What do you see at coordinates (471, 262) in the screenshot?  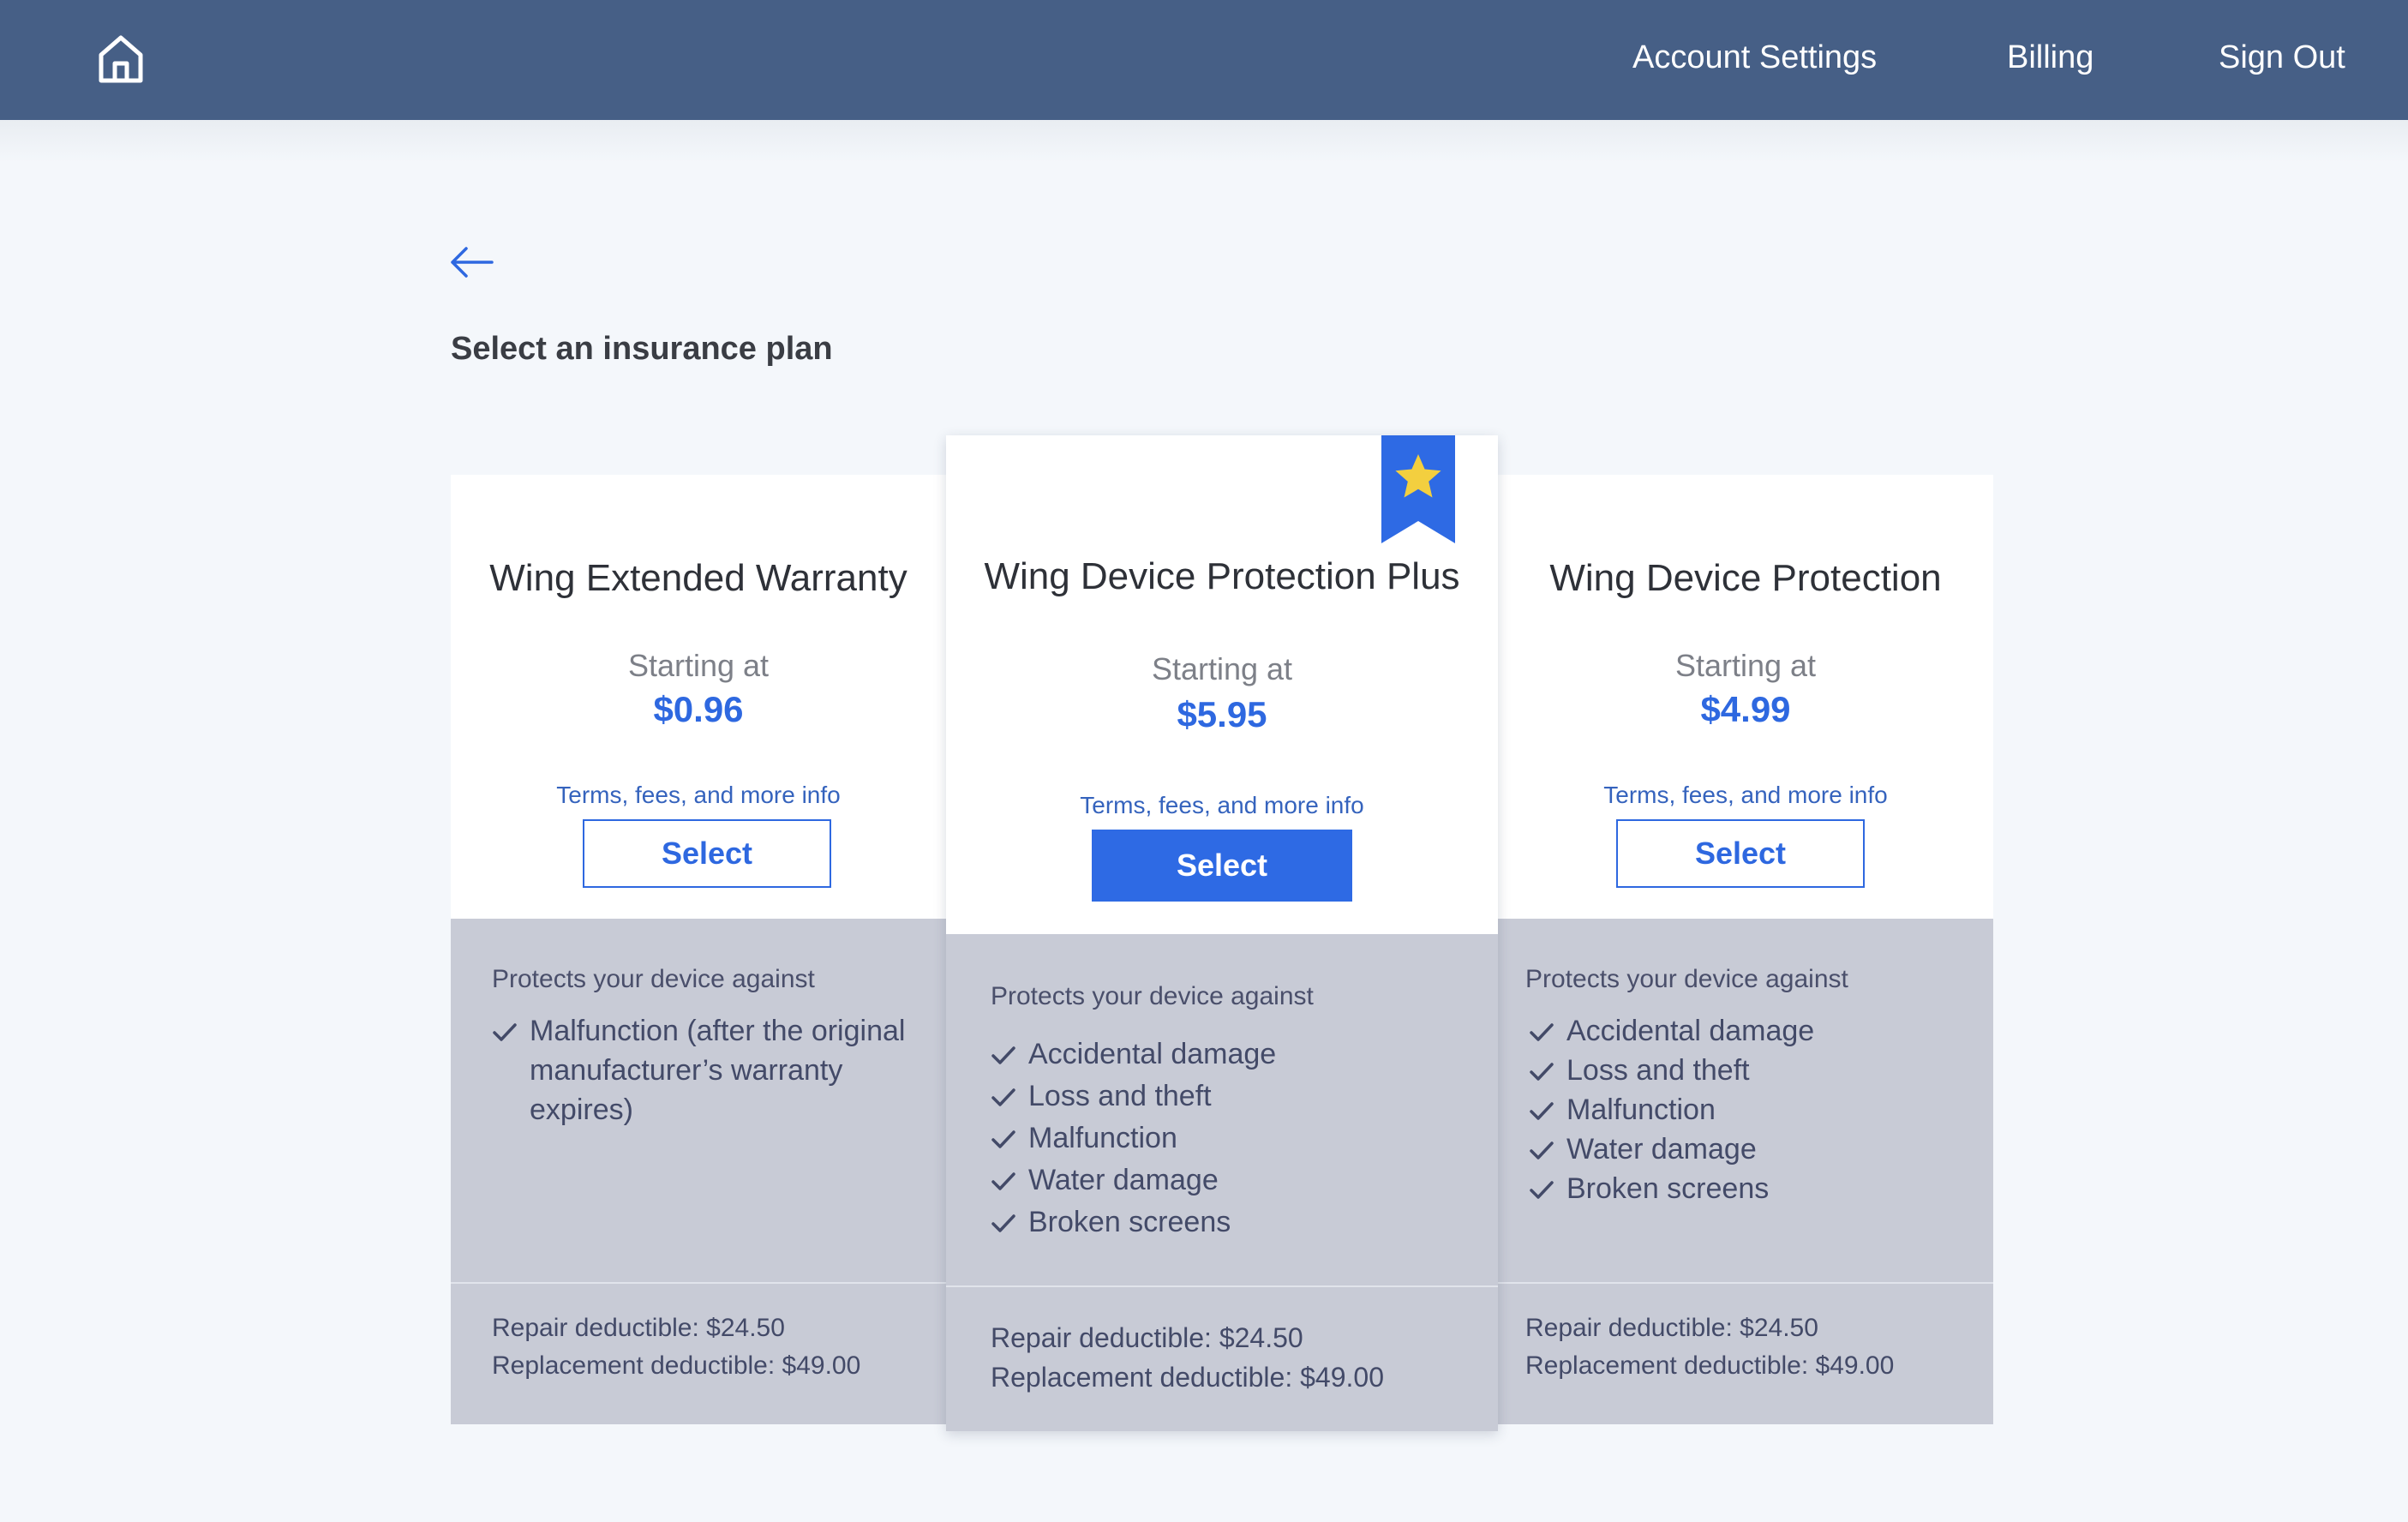 I see `back-arrow-icon` at bounding box center [471, 262].